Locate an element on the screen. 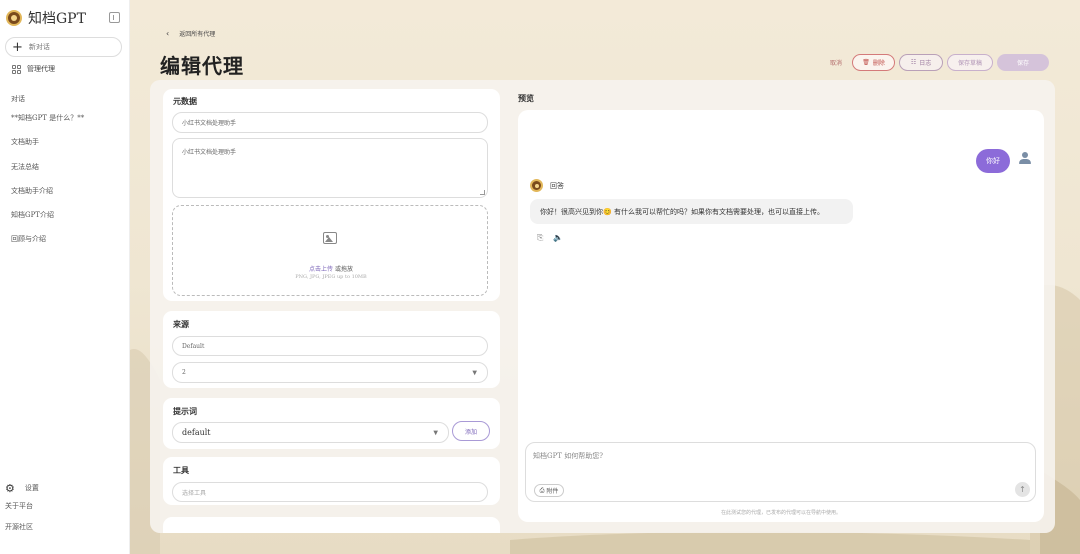 Image resolution: width=1080 pixels, height=554 pixels. back-label: 返回所有代理 is located at coordinates (197, 34).